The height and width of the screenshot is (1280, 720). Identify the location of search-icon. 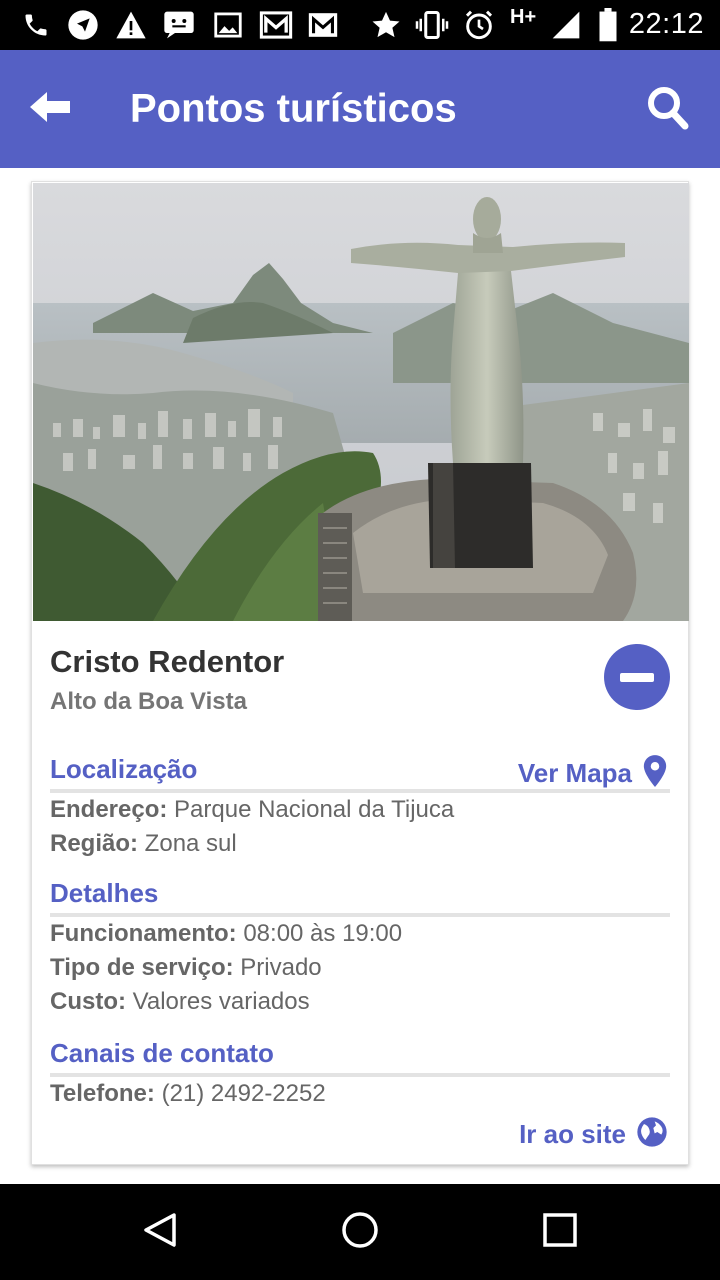
(668, 110).